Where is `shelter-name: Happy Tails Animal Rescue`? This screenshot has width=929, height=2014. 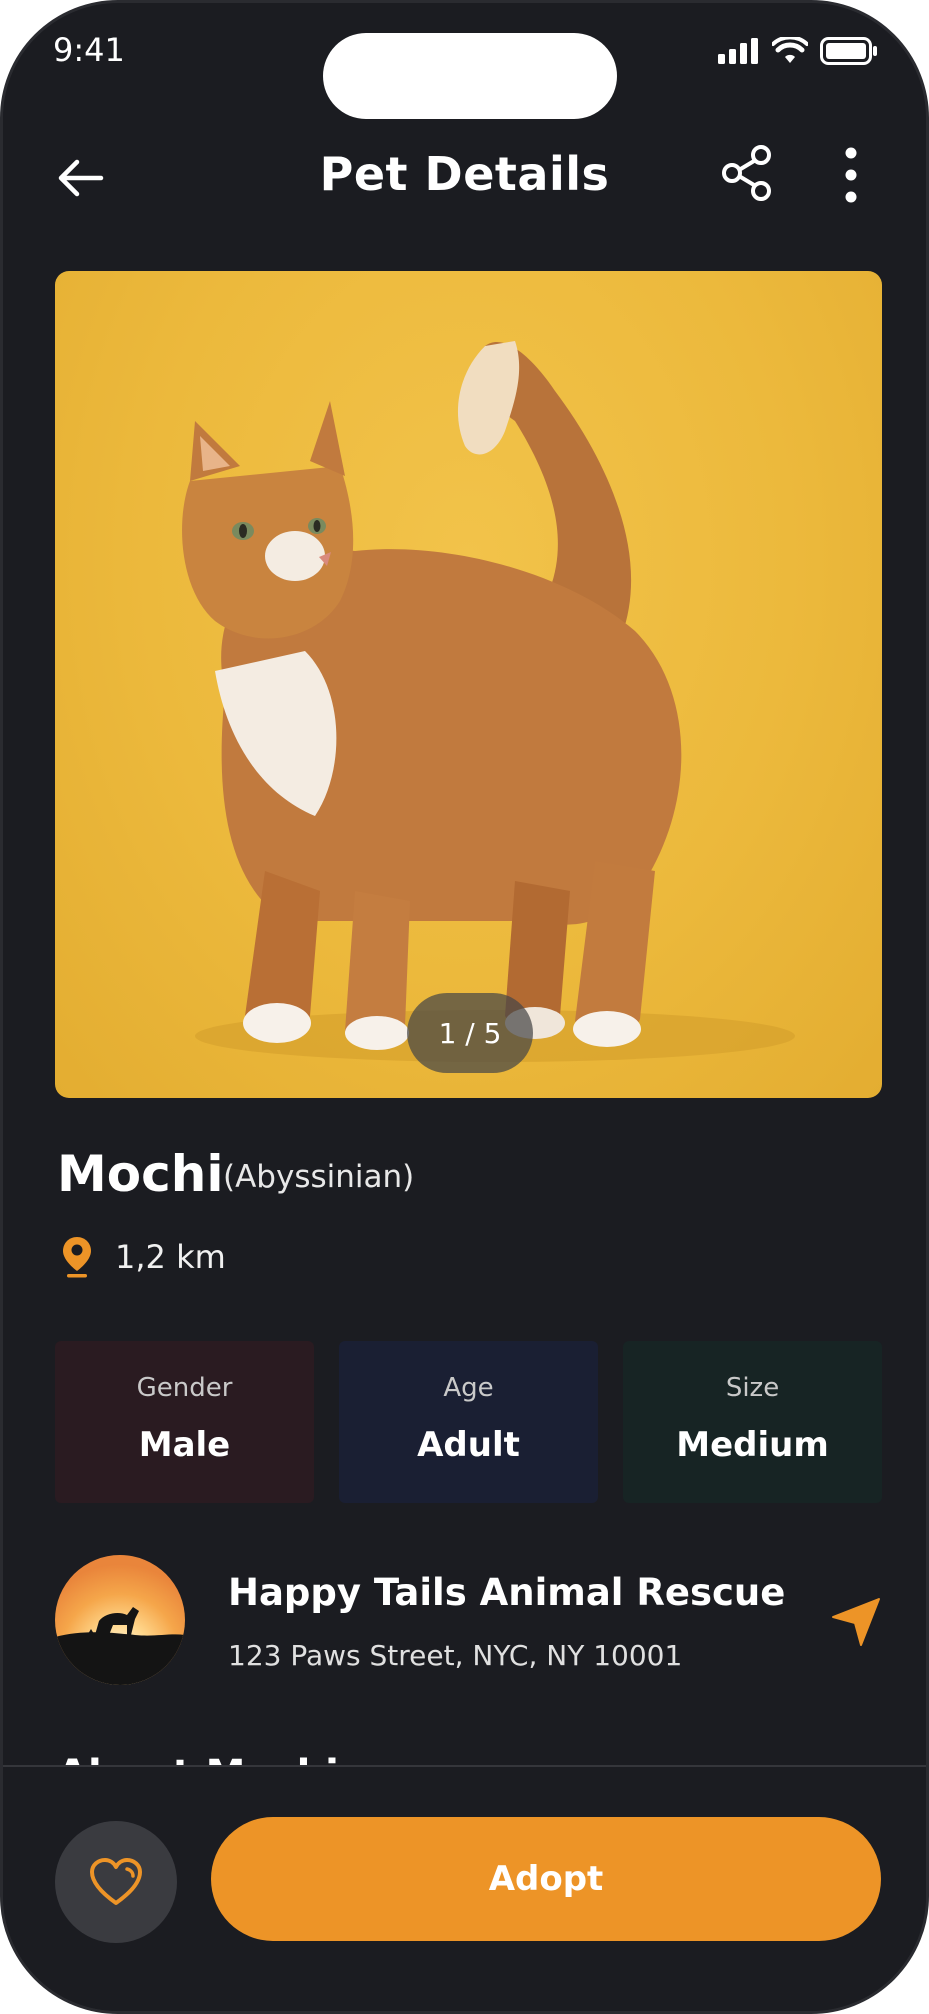 shelter-name: Happy Tails Animal Rescue is located at coordinates (506, 1592).